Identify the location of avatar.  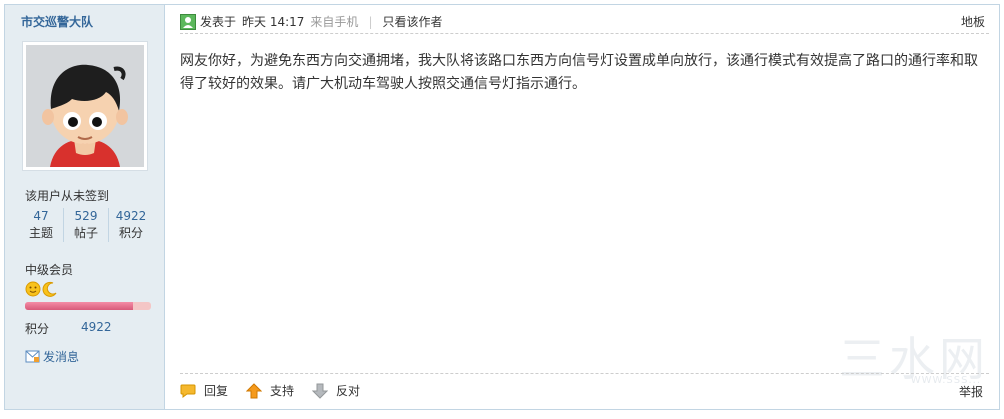
(85, 106).